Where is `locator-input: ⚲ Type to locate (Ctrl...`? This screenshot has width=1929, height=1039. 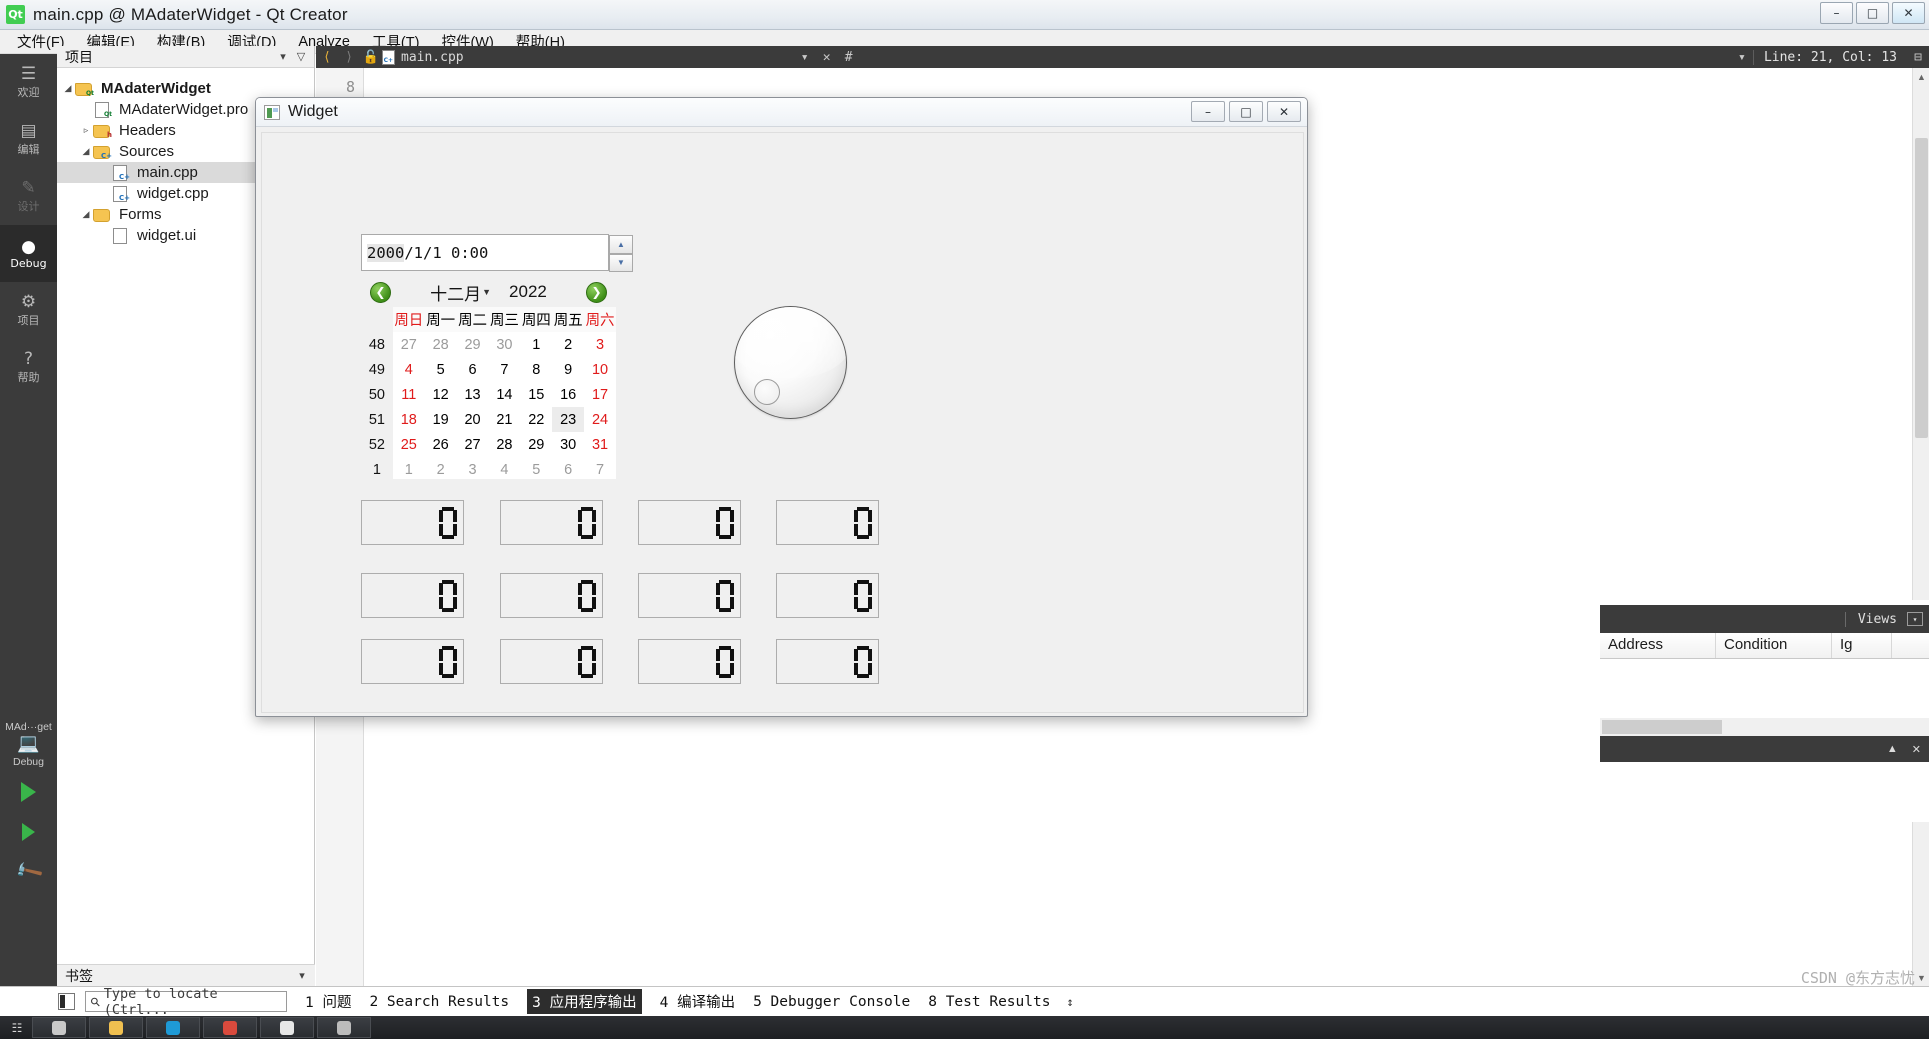
locator-input: ⚲ Type to locate (Ctrl... is located at coordinates (186, 1002).